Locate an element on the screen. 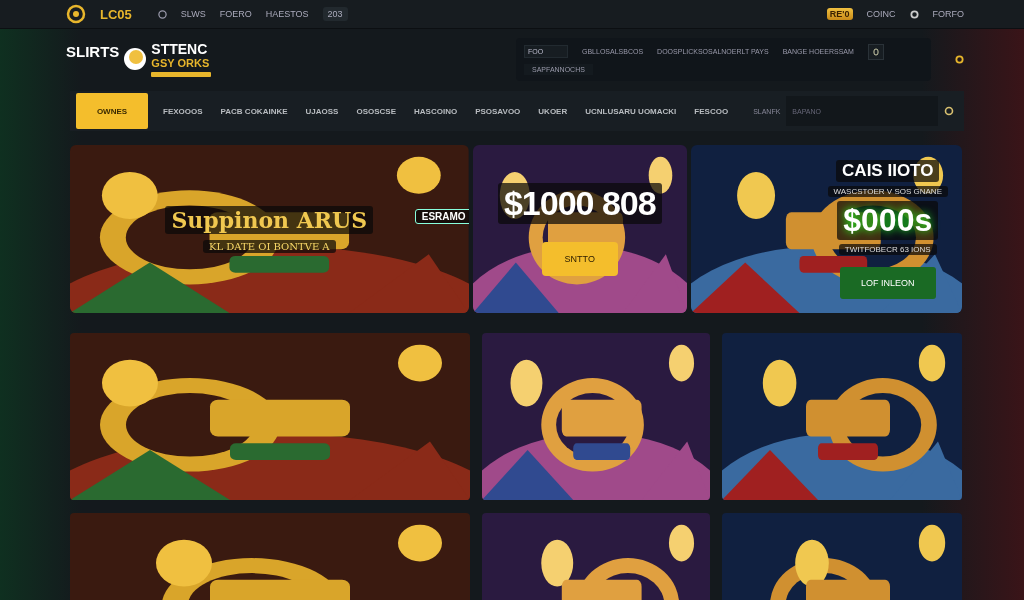 The width and height of the screenshot is (1024, 600). logo-tag is located at coordinates (181, 74).